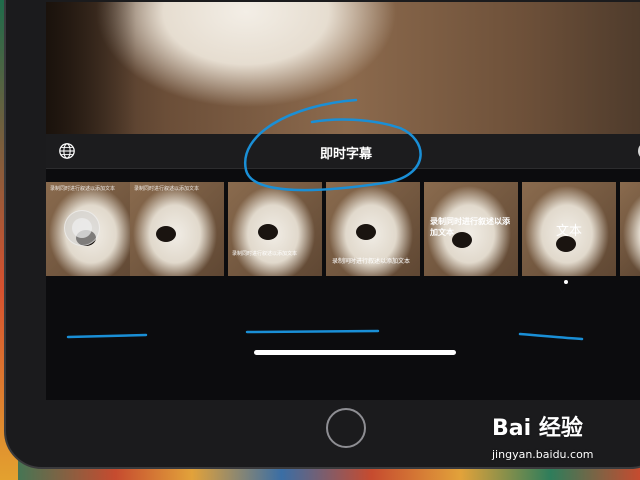  What do you see at coordinates (566, 282) in the screenshot?
I see `page-indicator-dot` at bounding box center [566, 282].